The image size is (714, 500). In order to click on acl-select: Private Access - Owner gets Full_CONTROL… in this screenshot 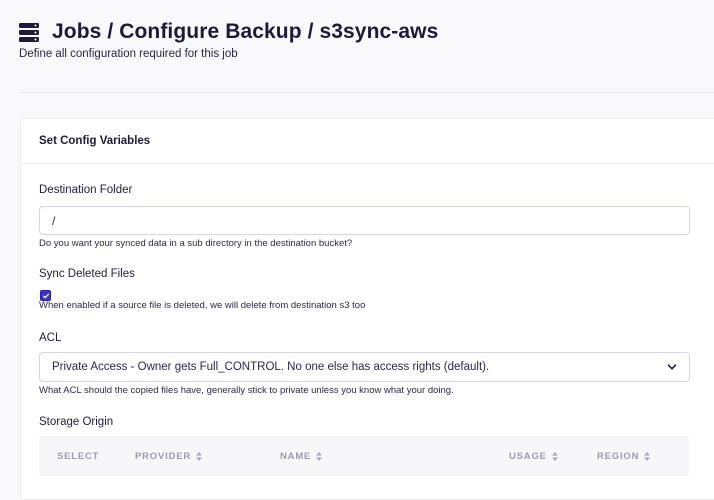, I will do `click(364, 367)`.